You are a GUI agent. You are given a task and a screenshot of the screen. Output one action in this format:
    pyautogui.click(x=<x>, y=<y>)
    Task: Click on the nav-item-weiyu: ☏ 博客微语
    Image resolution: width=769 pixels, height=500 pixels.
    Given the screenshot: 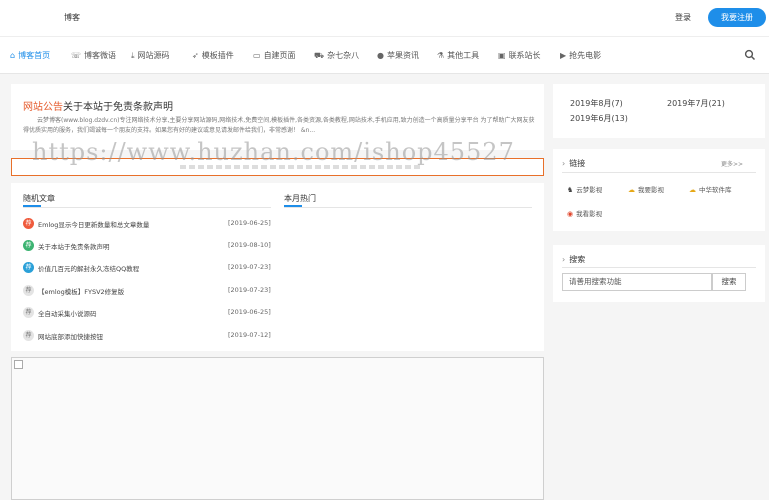 What is the action you would take?
    pyautogui.click(x=93, y=55)
    